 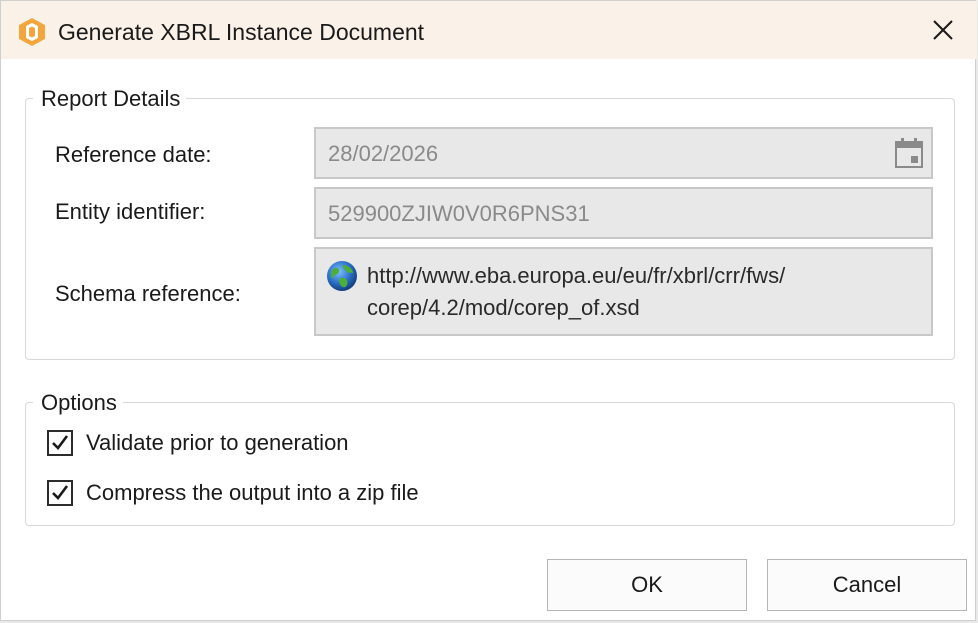 What do you see at coordinates (342, 279) in the screenshot?
I see `globe-icon` at bounding box center [342, 279].